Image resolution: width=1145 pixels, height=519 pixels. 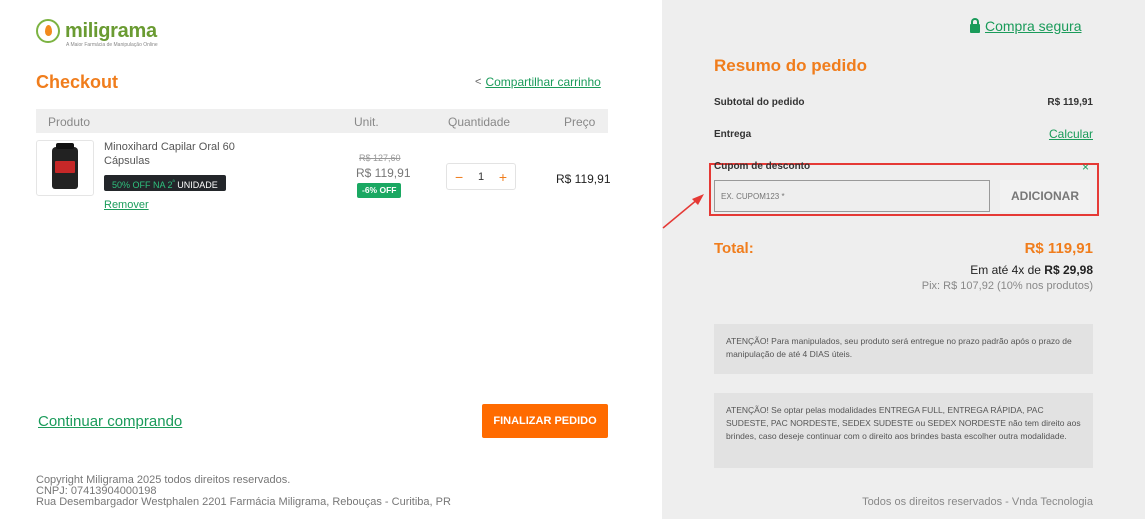 What do you see at coordinates (975, 25) in the screenshot?
I see `lock-icon` at bounding box center [975, 25].